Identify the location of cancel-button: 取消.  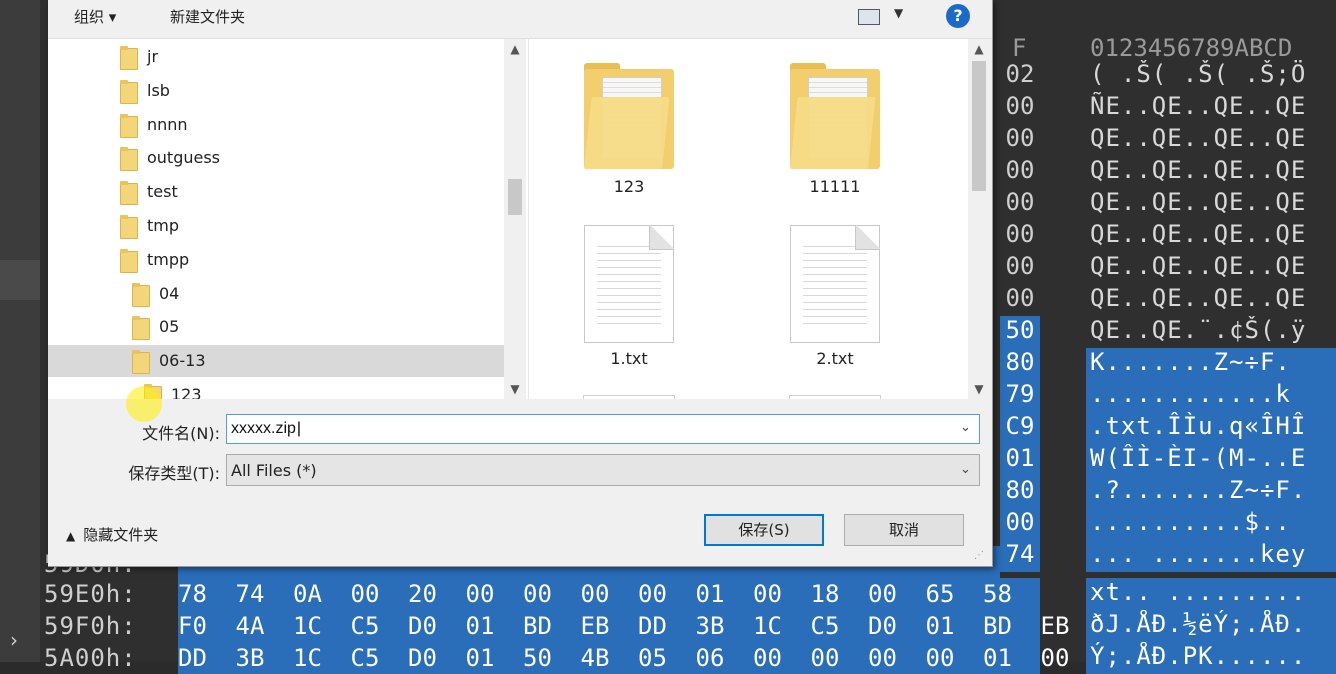
(904, 530).